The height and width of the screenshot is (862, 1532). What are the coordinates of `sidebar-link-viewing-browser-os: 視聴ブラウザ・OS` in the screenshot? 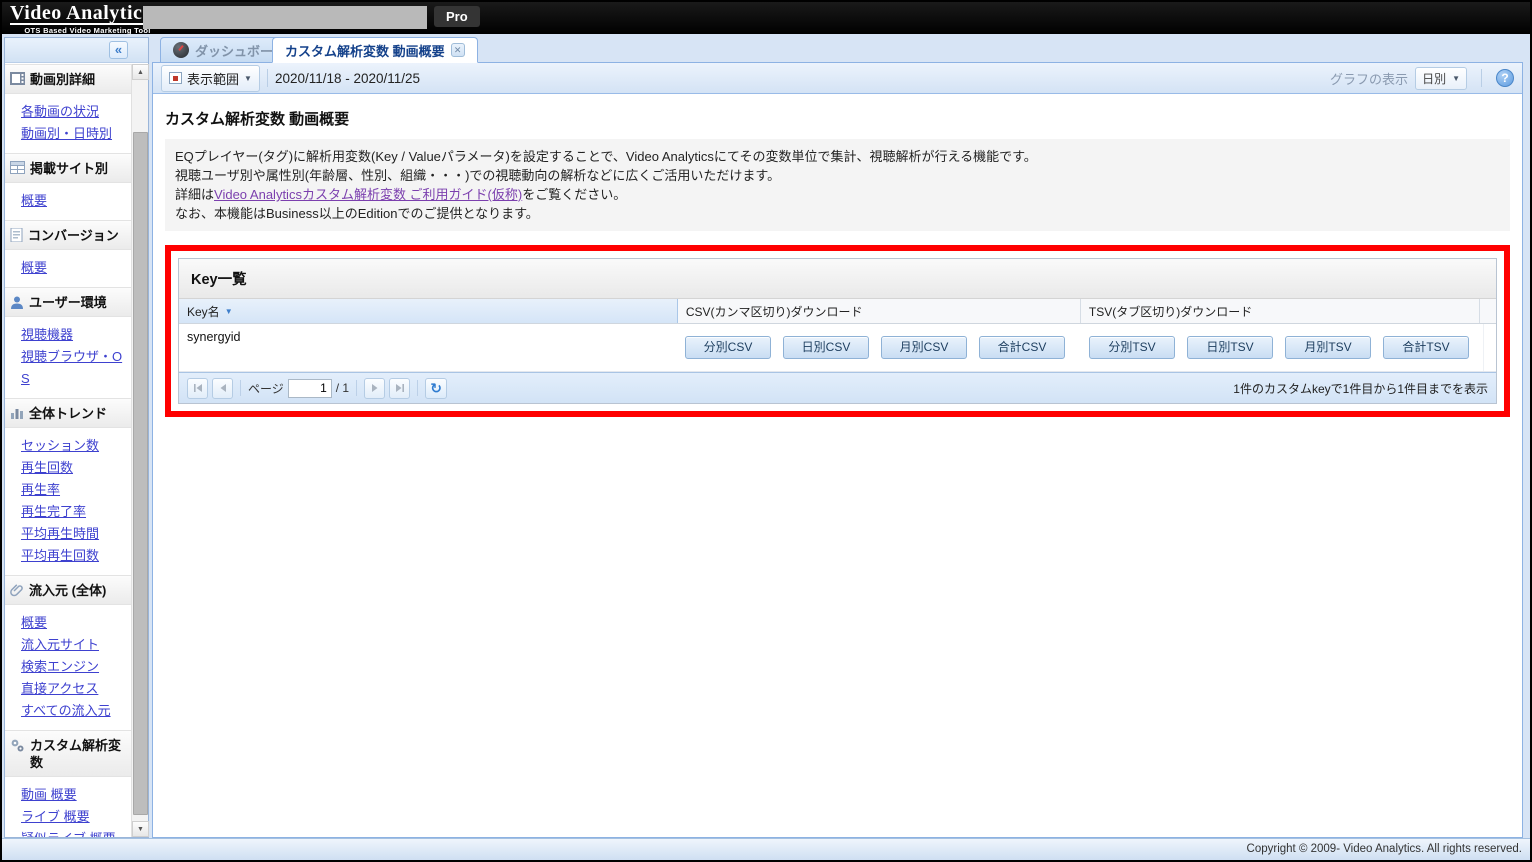 It's located at (74, 368).